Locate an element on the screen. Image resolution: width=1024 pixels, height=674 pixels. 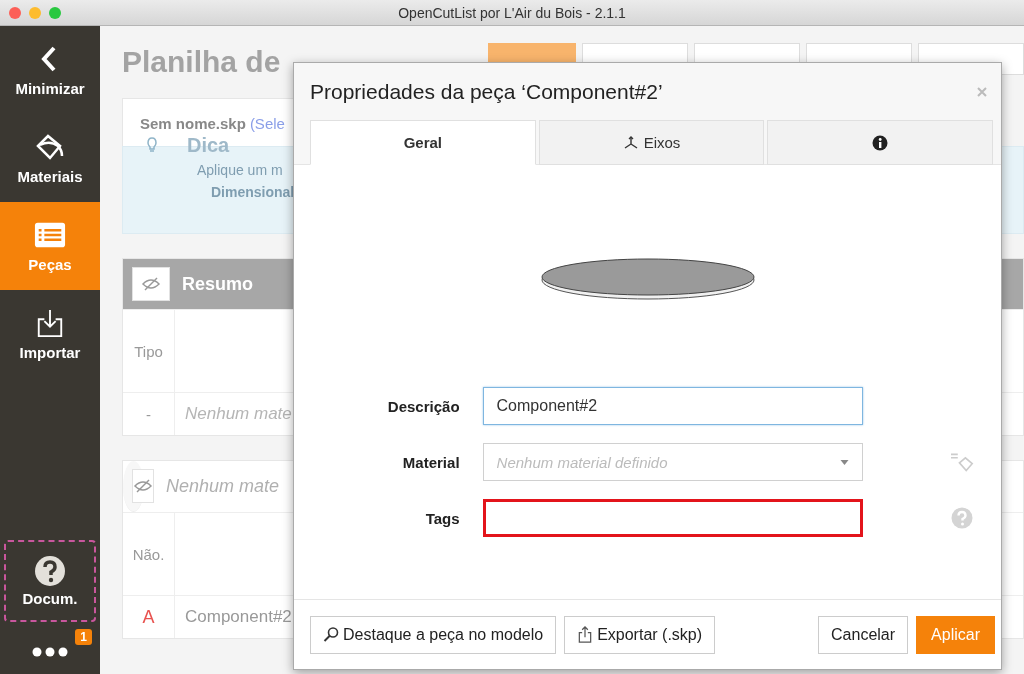
field-label: Material is located at coordinates (431, 462).